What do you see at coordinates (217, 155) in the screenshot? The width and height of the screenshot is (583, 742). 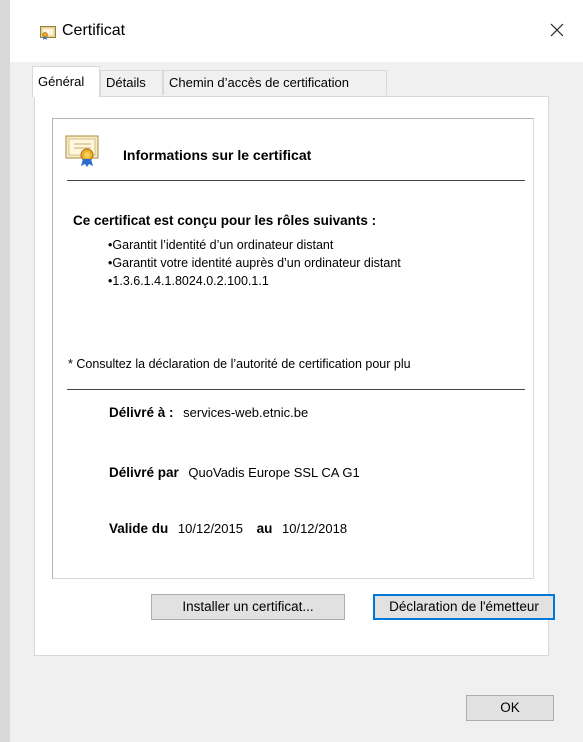 I see `info-heading: Informations sur le certificat` at bounding box center [217, 155].